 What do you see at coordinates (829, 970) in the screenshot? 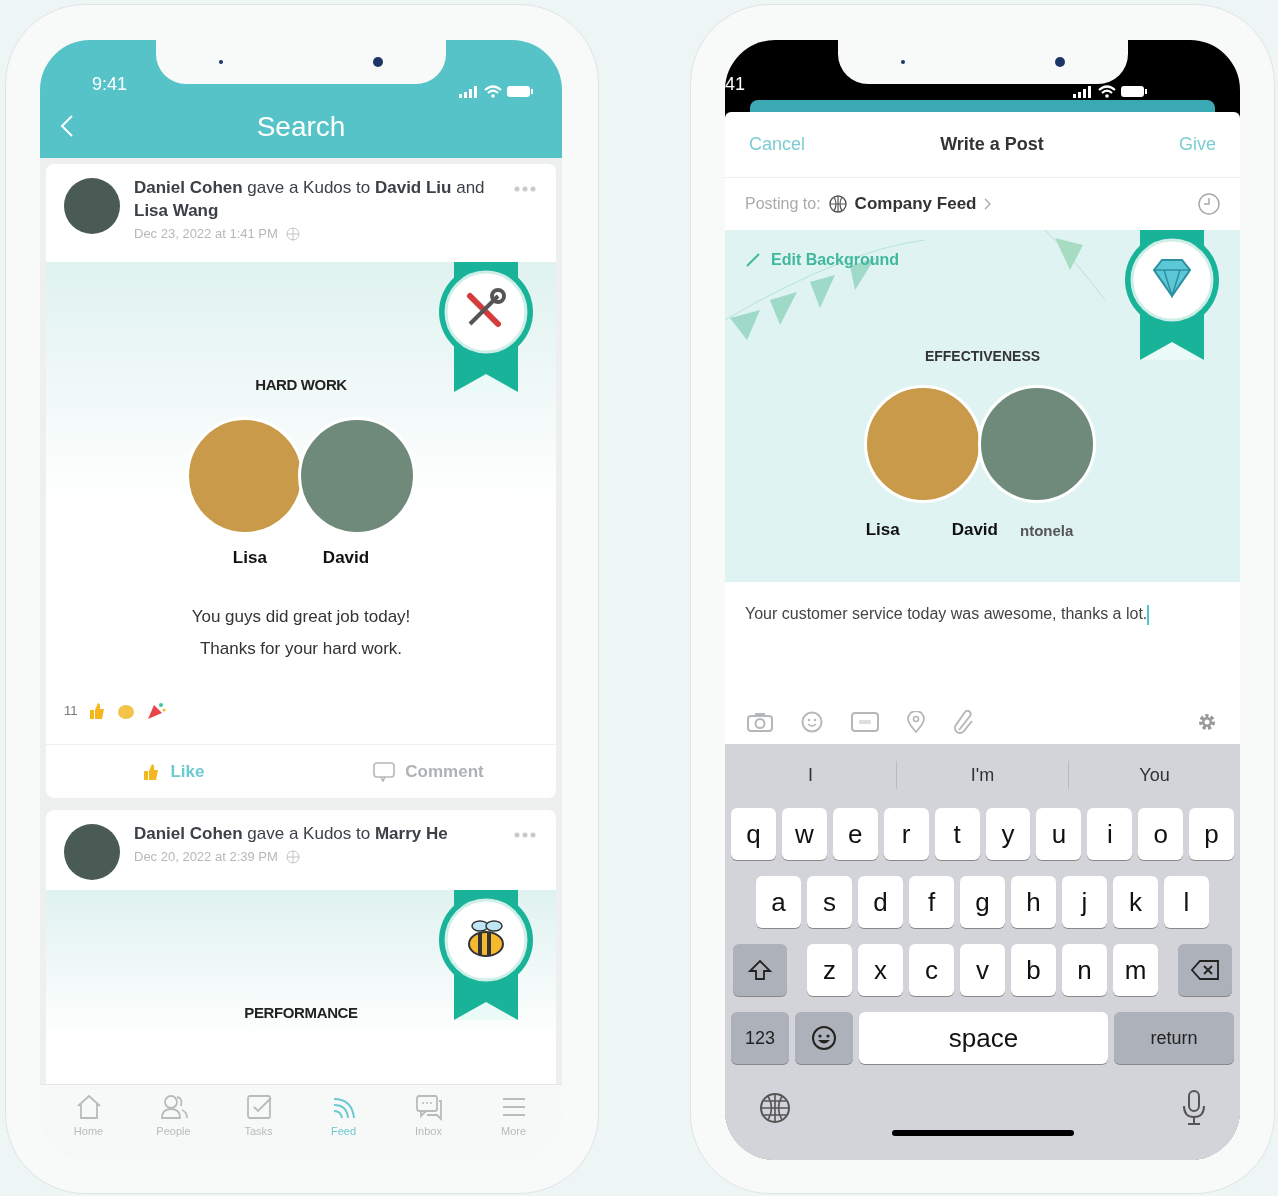
I see `keyboard-key: z` at bounding box center [829, 970].